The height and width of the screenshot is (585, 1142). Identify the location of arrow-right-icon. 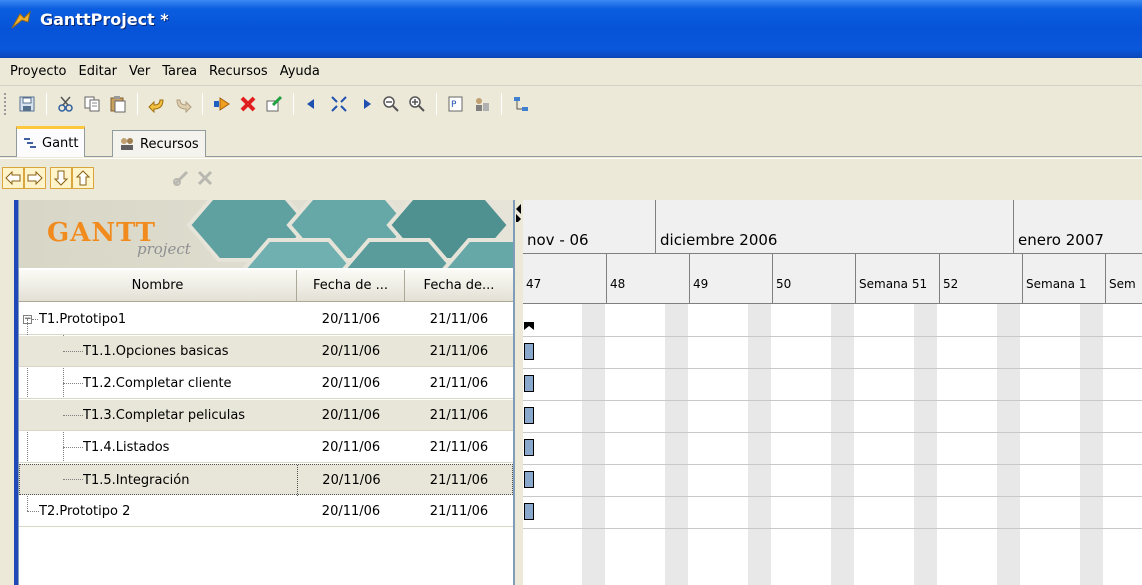
(35, 178).